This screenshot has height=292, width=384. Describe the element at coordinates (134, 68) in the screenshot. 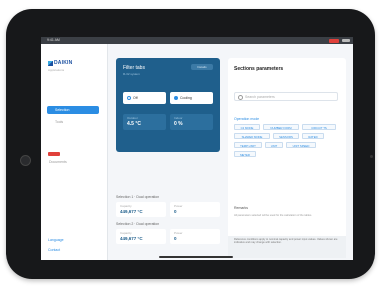

I see `card-title: Filter tabs` at that location.